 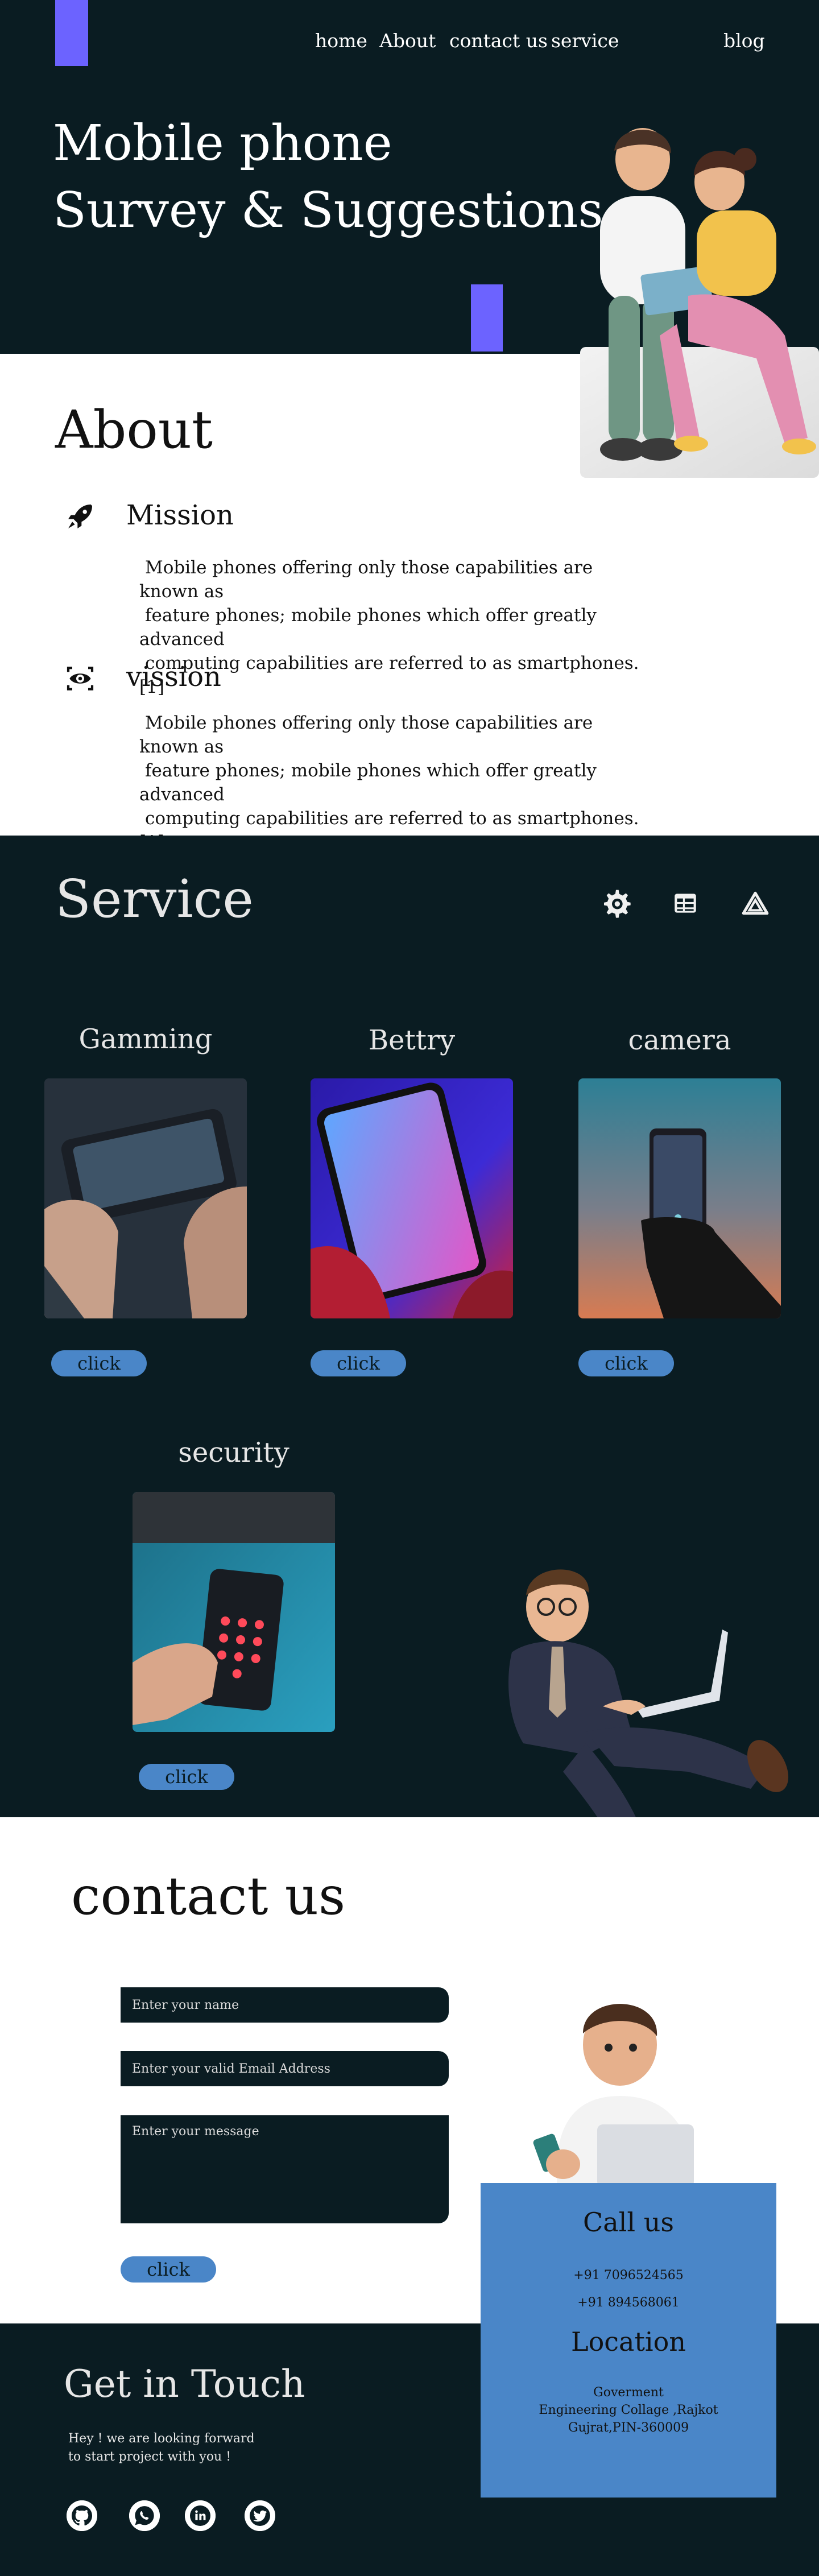 What do you see at coordinates (498, 41) in the screenshot?
I see `nav-contact: contact us` at bounding box center [498, 41].